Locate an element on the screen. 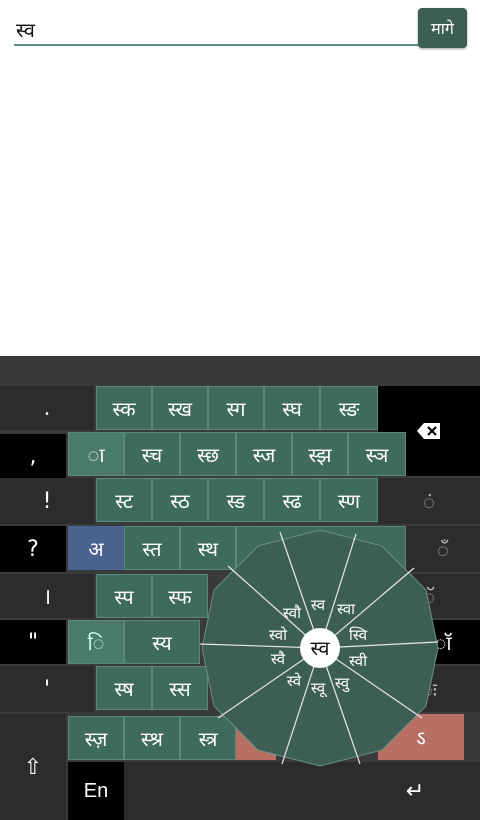 This screenshot has height=820, width=480. key-sddha: स्ढ is located at coordinates (292, 500).